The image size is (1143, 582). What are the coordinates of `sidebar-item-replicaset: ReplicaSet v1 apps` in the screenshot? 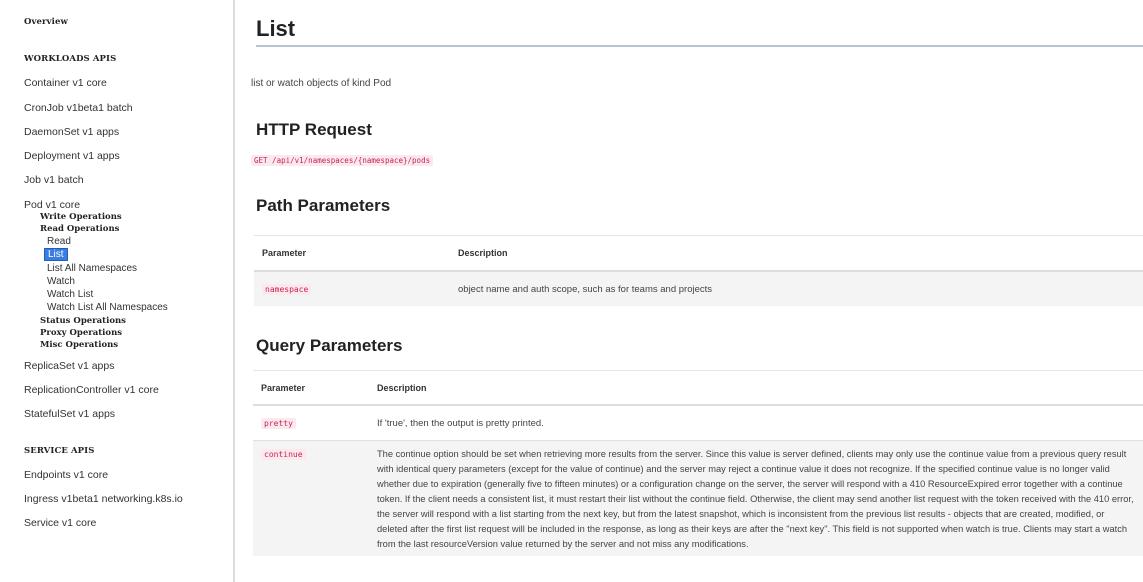 It's located at (128, 366).